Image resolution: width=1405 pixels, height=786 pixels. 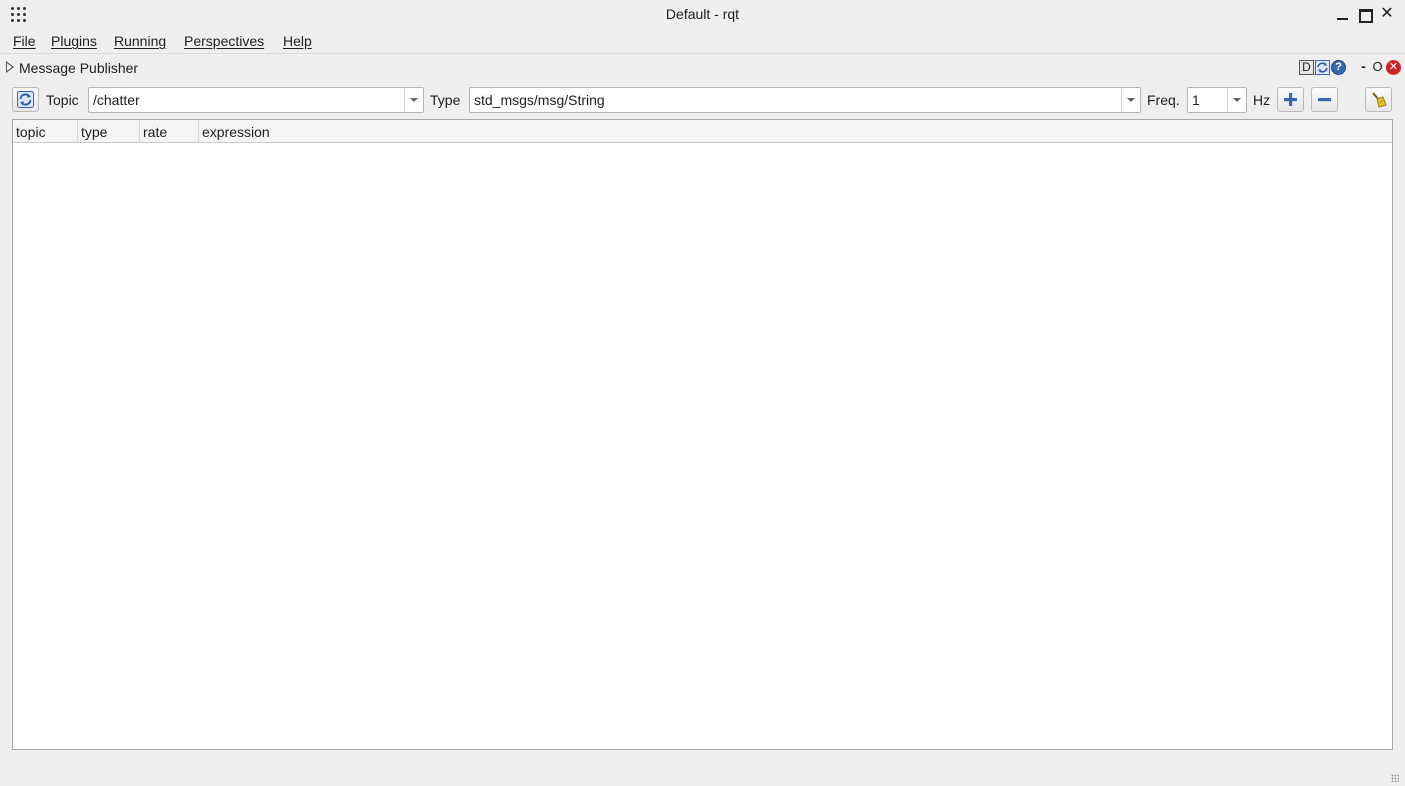 I want to click on minus-icon, so click(x=1324, y=100).